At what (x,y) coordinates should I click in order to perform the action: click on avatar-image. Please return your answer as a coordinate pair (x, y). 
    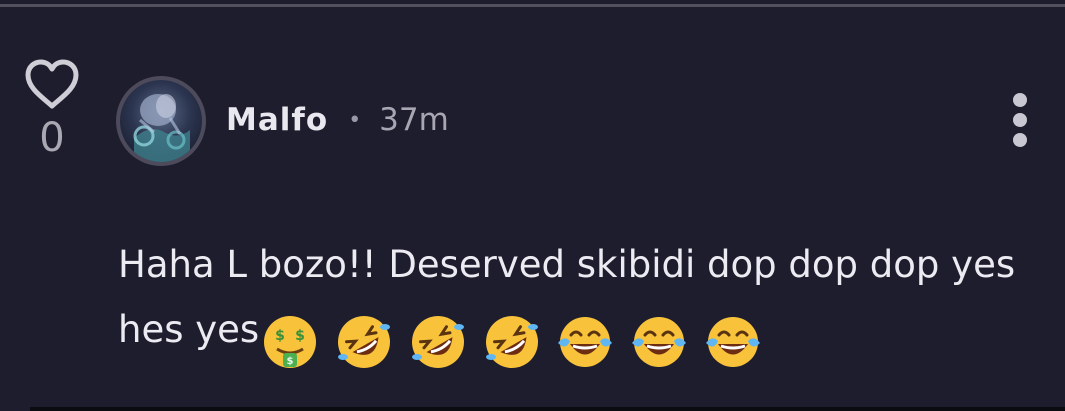
    Looking at the image, I should click on (161, 121).